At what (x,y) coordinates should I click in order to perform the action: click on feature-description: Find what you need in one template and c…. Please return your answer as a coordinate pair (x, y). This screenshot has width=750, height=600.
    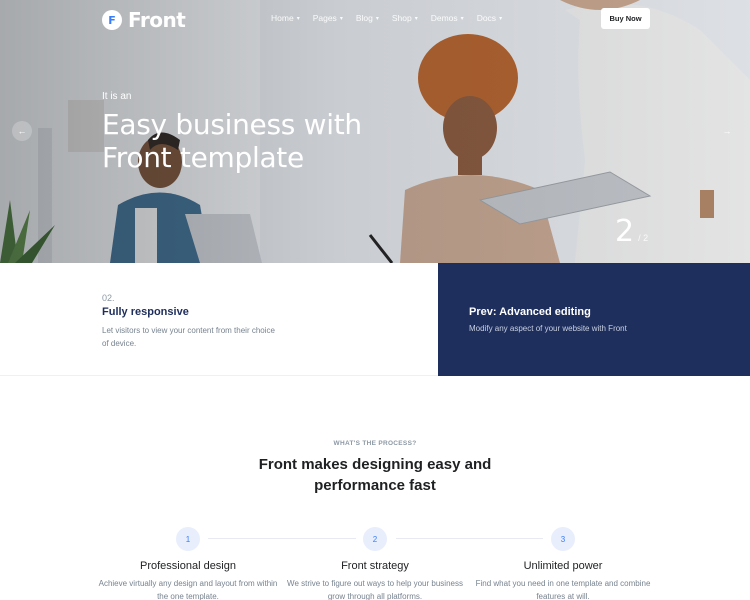
    Looking at the image, I should click on (563, 589).